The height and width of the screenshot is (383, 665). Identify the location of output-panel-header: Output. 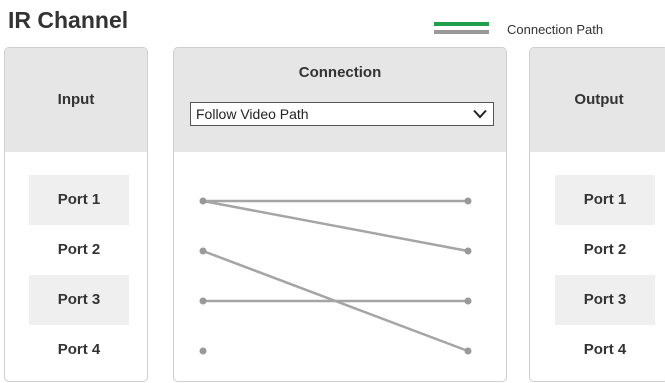
(597, 100).